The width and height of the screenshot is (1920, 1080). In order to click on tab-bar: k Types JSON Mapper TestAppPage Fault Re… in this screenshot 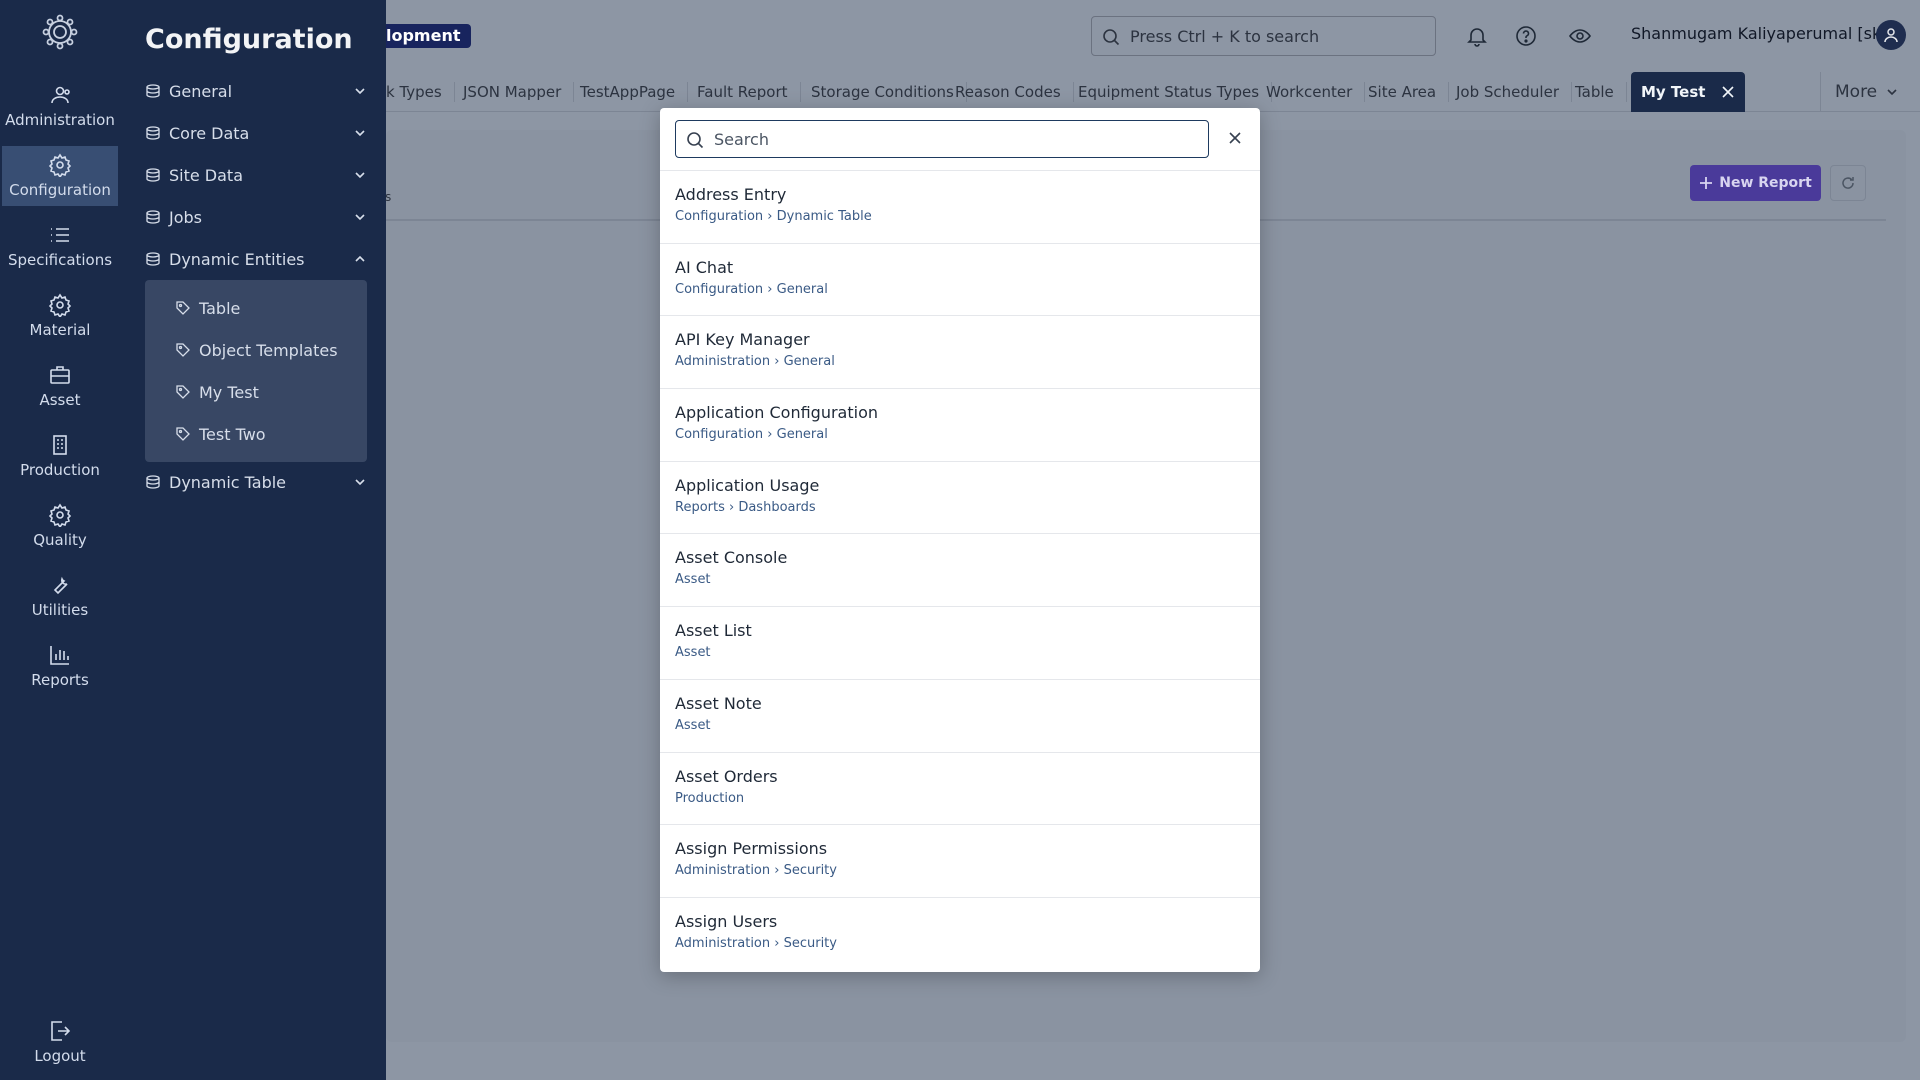, I will do `click(1153, 92)`.